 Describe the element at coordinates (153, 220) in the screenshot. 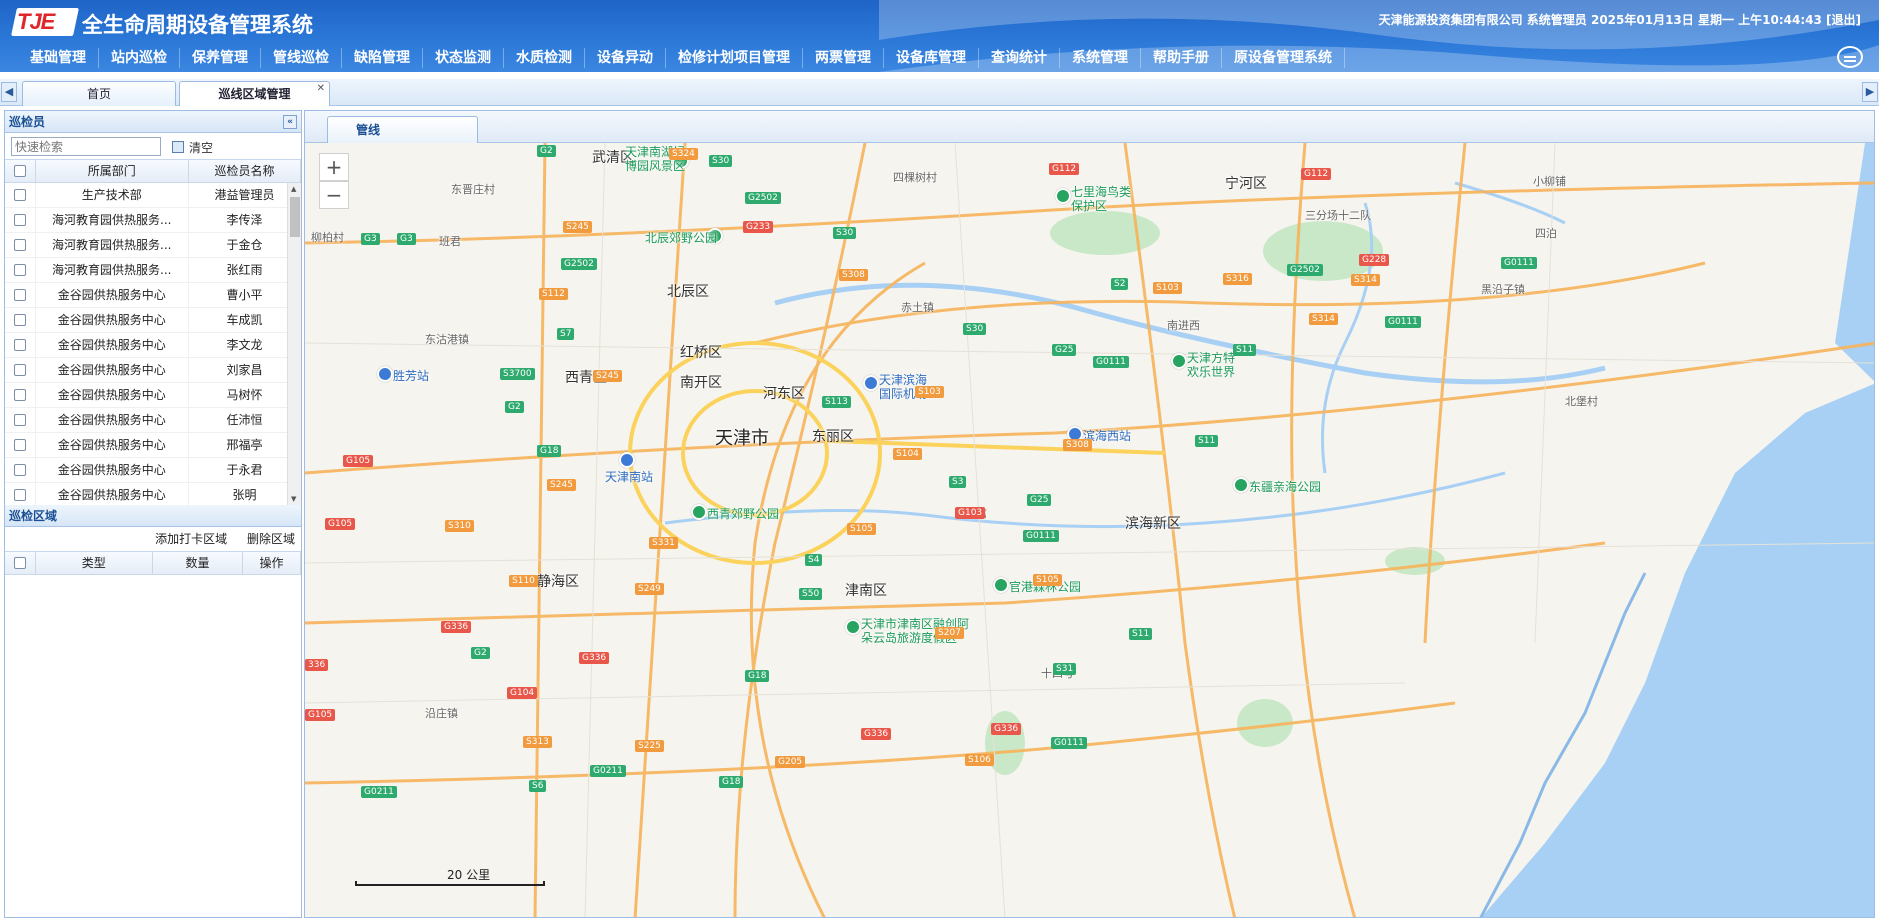

I see `table-row: 海河教育园供热服务... 李传泽` at that location.